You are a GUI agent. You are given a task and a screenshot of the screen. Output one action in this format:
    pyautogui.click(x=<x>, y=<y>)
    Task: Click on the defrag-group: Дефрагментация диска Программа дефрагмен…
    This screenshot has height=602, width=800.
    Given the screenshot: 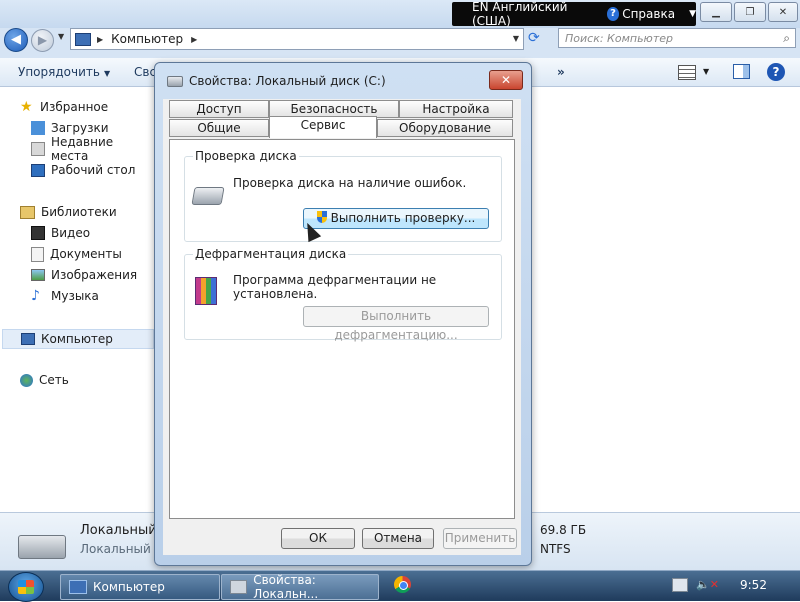 What is the action you would take?
    pyautogui.click(x=343, y=294)
    